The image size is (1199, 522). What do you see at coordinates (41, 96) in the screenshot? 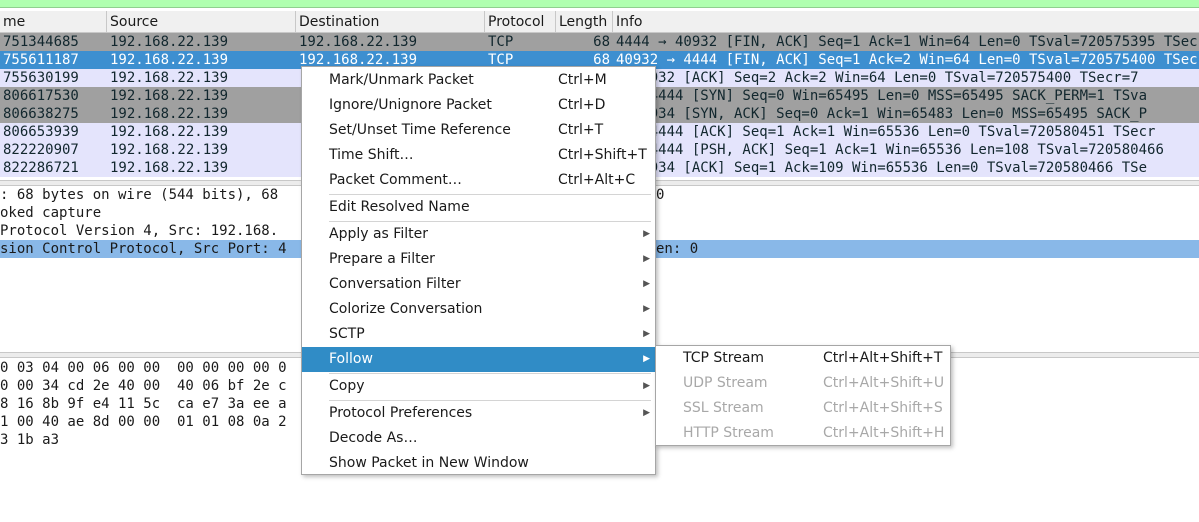
I see `packet-cell-time: 806617530` at bounding box center [41, 96].